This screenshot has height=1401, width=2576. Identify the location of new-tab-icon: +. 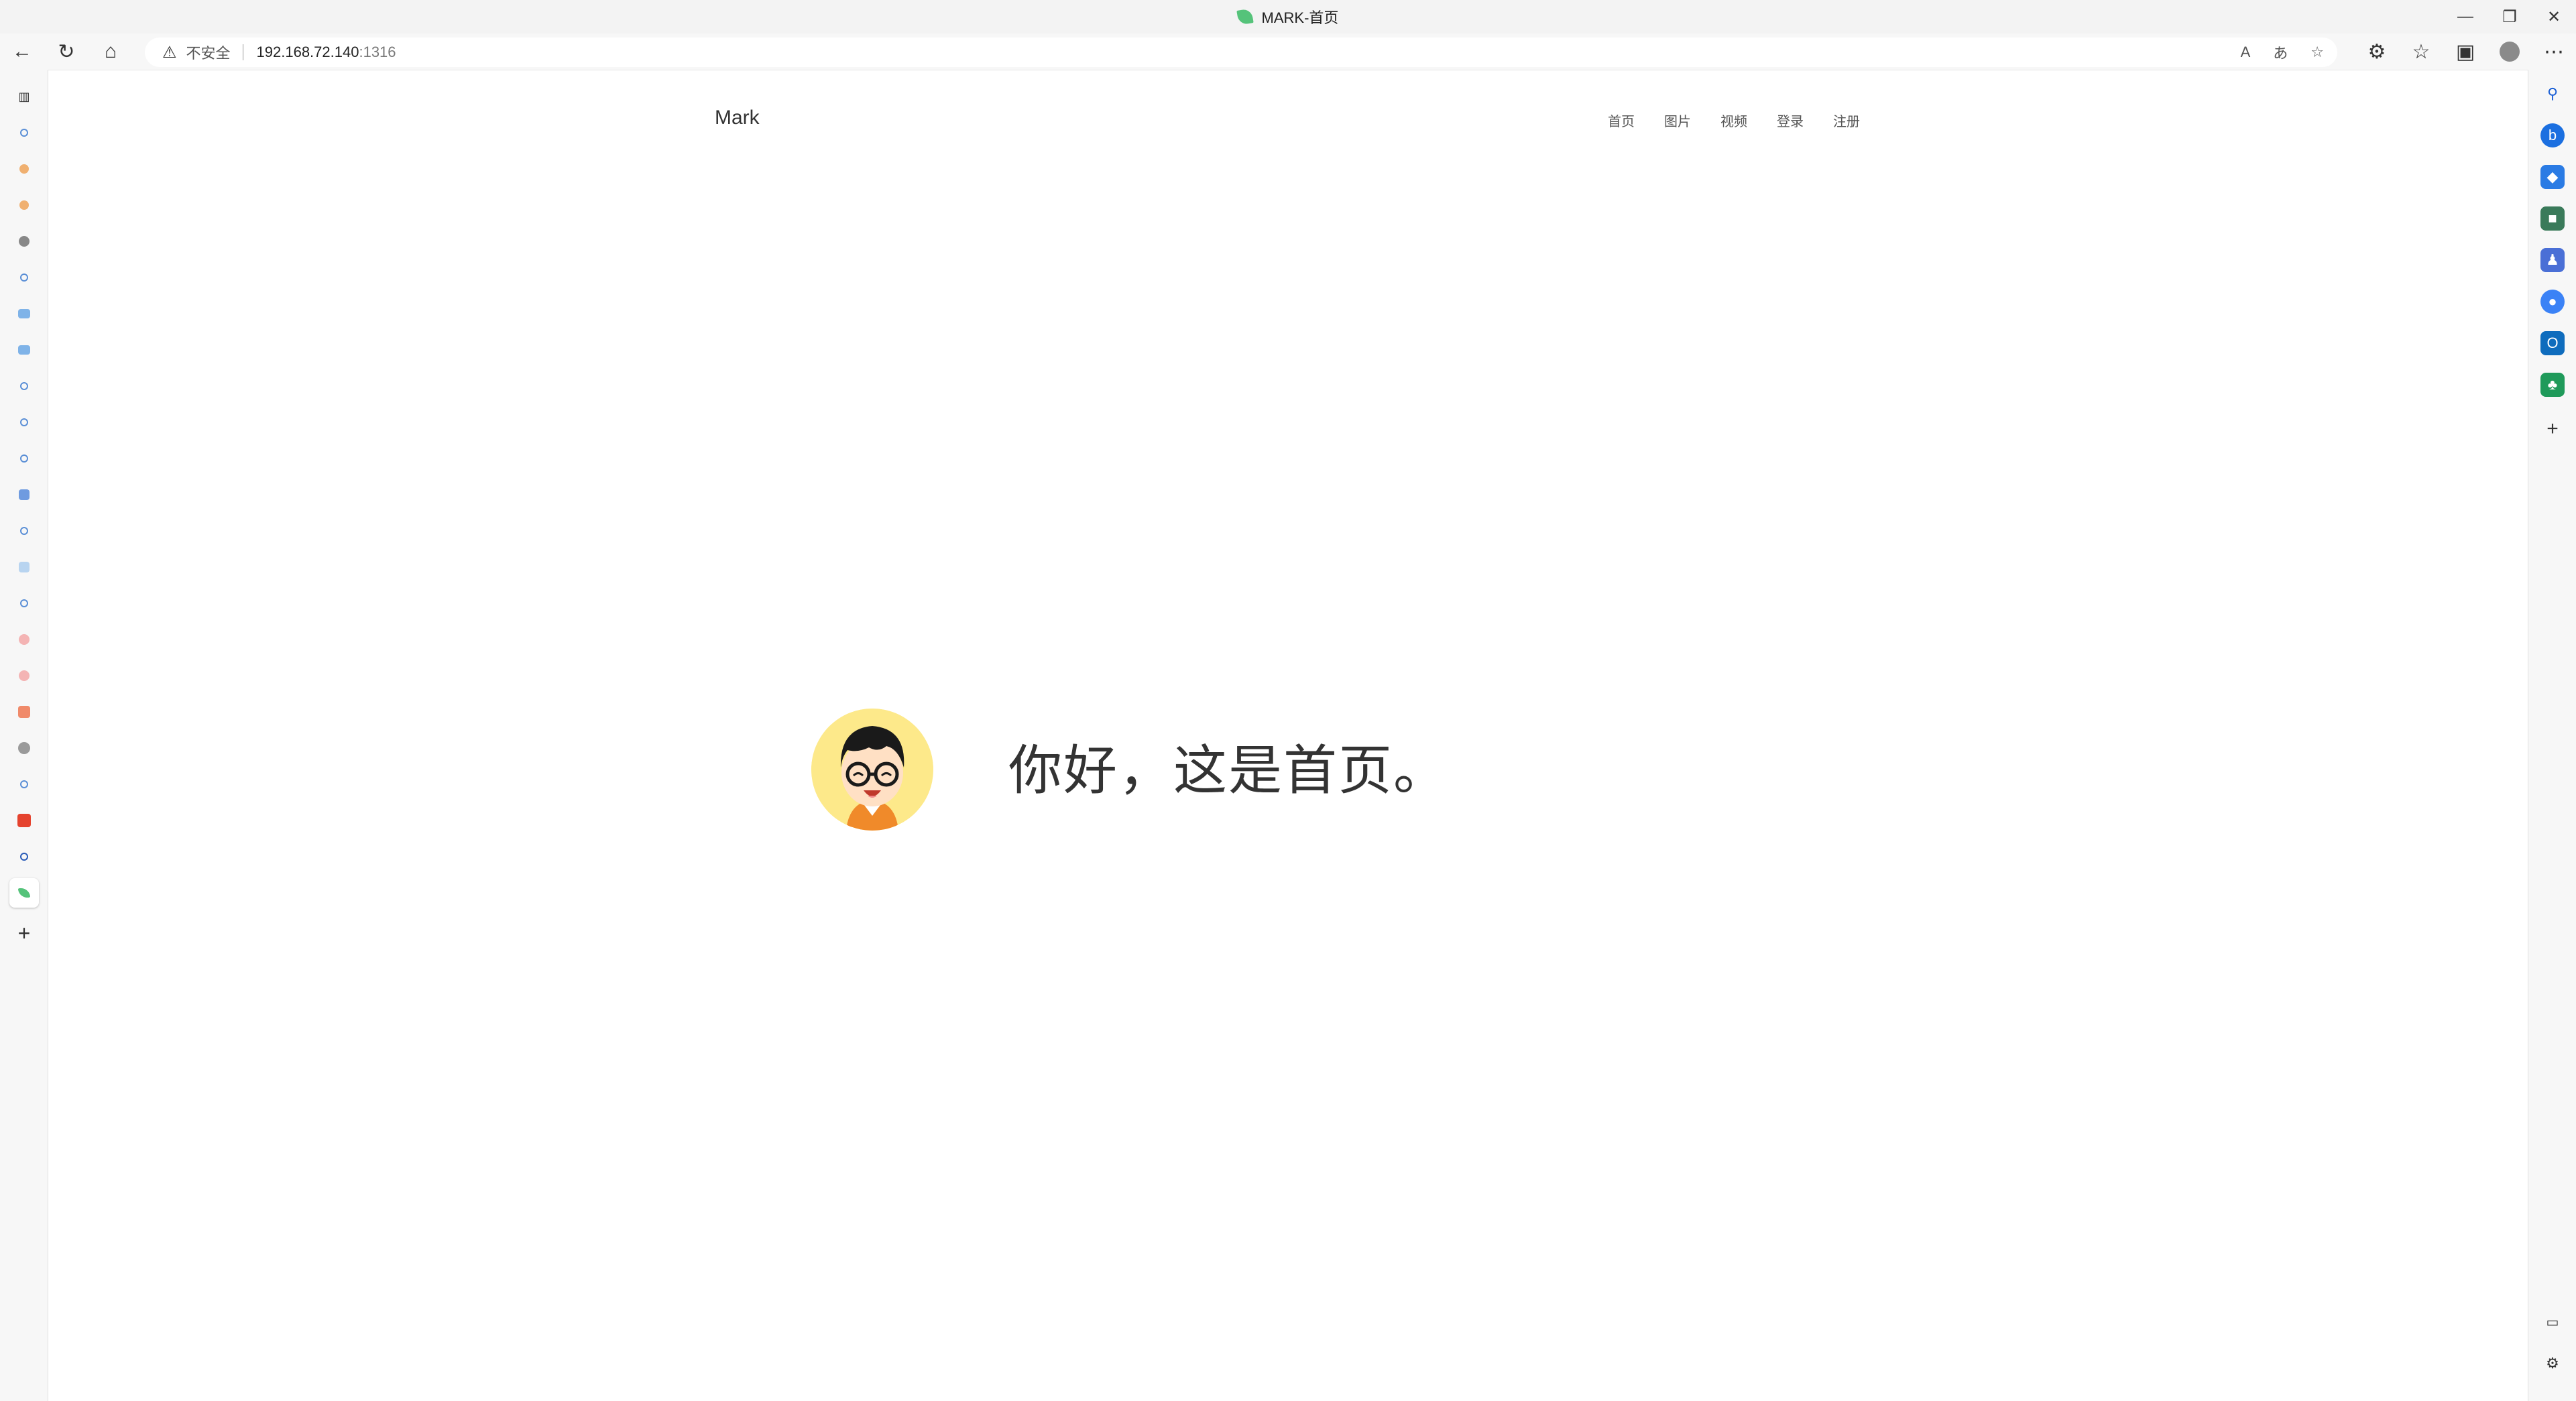
(24, 933).